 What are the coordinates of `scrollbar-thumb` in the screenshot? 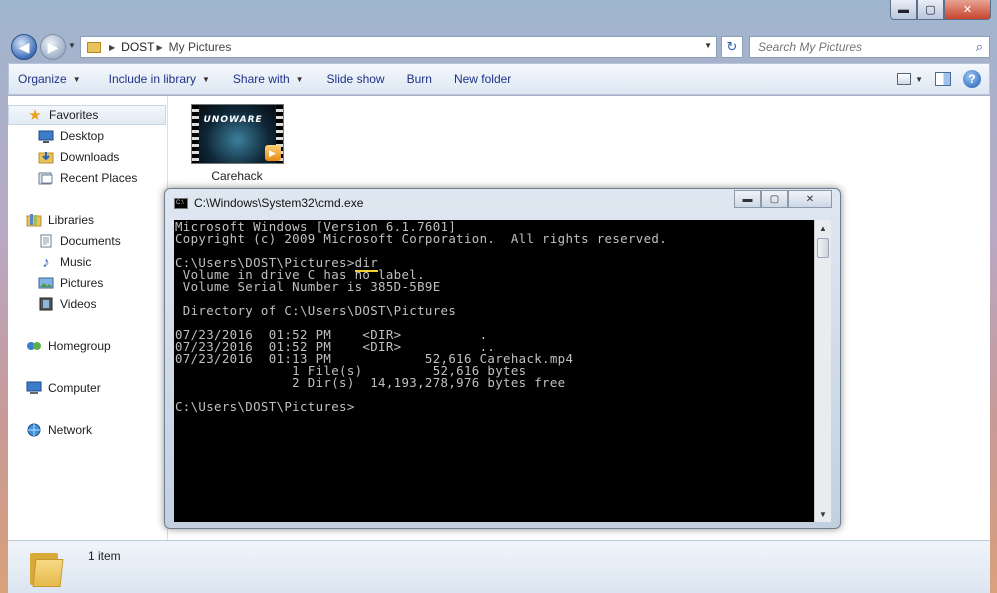 It's located at (823, 248).